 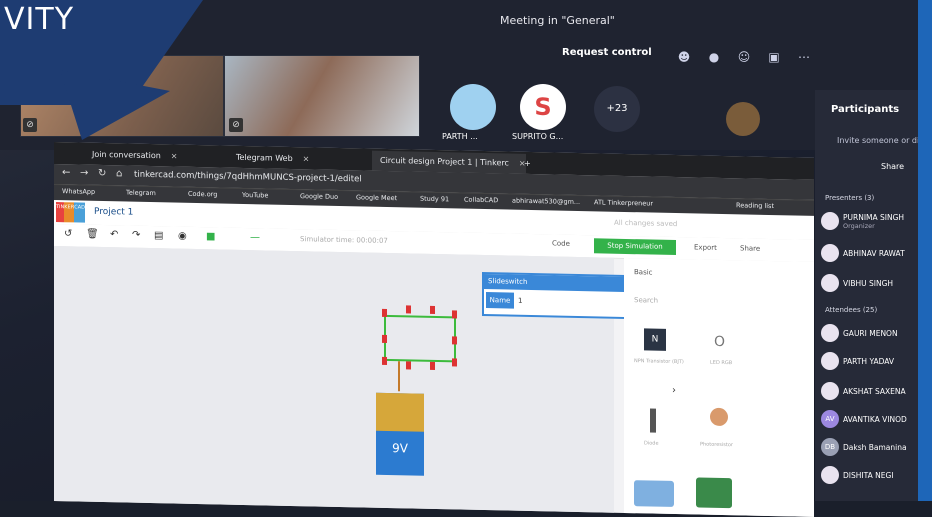 I want to click on participant-row: DB Daksh Bamanina, so click(x=864, y=447).